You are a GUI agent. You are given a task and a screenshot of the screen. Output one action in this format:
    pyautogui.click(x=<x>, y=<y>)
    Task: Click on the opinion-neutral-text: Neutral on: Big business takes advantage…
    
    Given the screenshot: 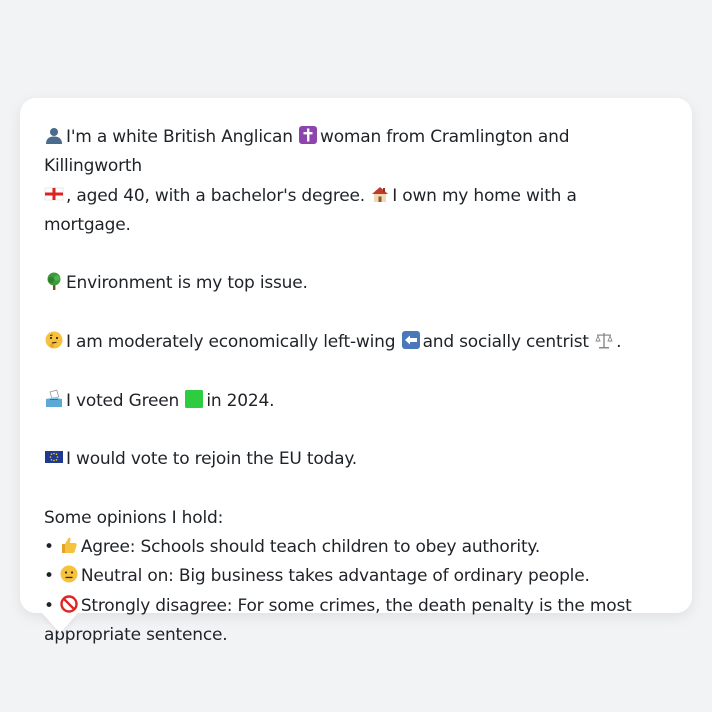 What is the action you would take?
    pyautogui.click(x=335, y=576)
    